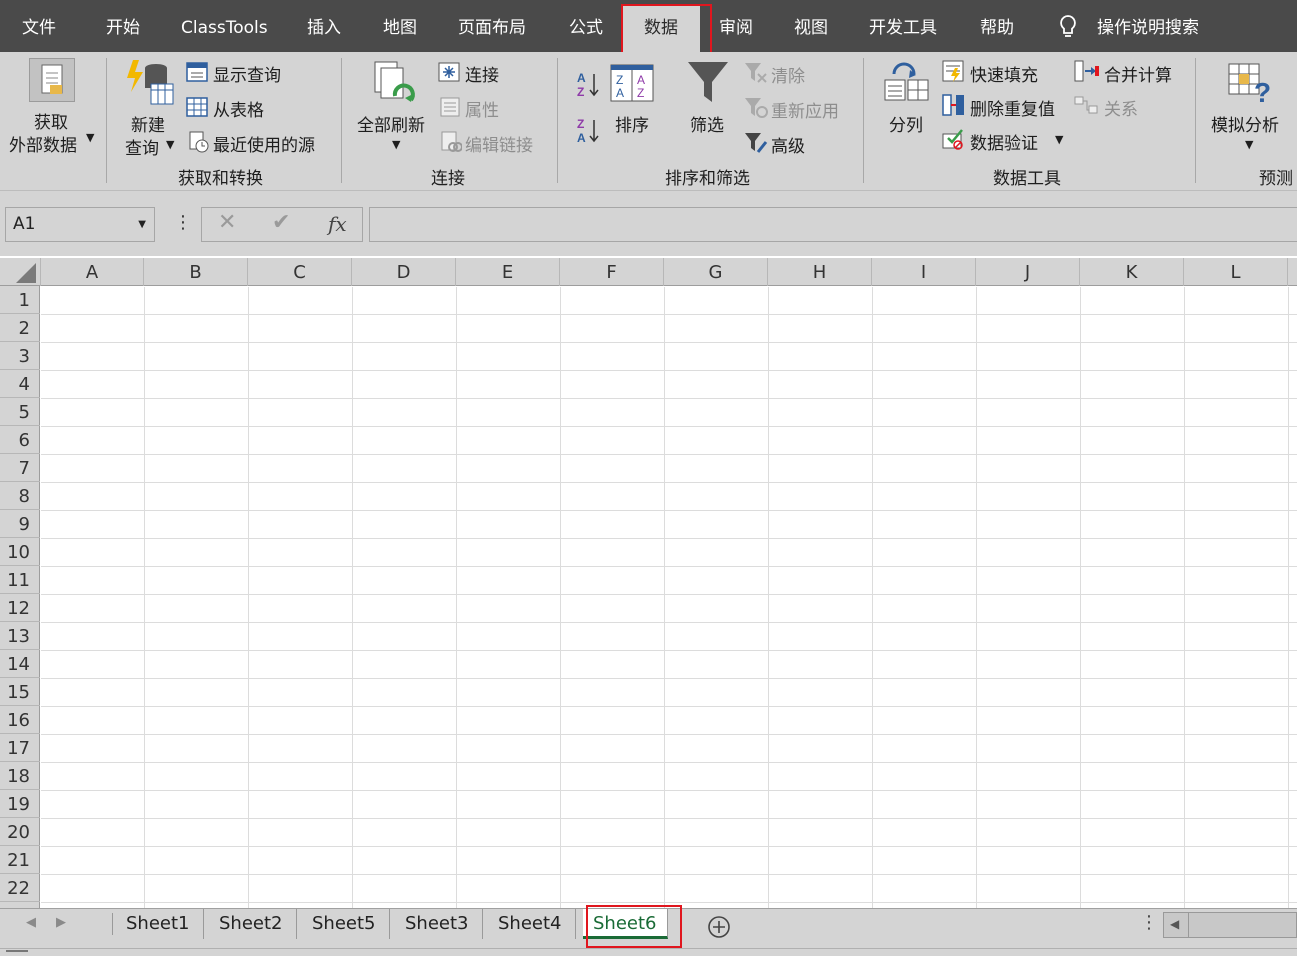 The image size is (1297, 956). What do you see at coordinates (588, 85) in the screenshot?
I see `sort-ascending-icon: A Z` at bounding box center [588, 85].